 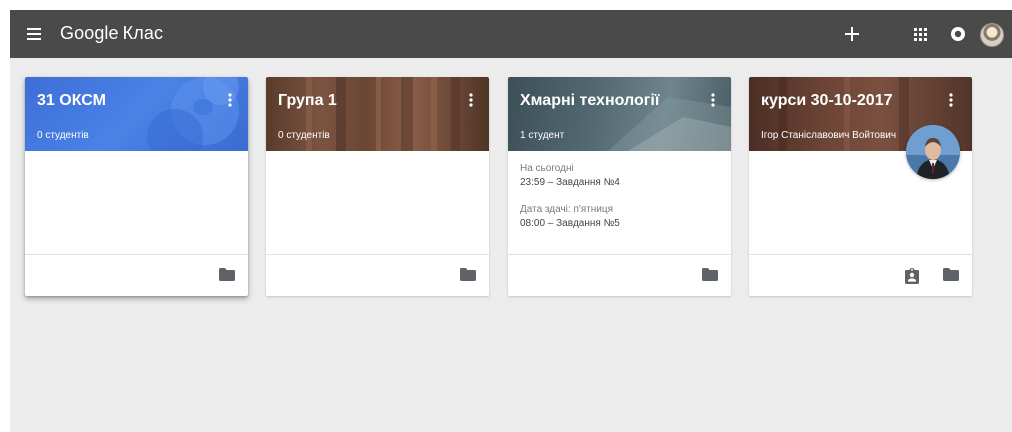 I want to click on class-student-count: 1 студент, so click(x=542, y=135).